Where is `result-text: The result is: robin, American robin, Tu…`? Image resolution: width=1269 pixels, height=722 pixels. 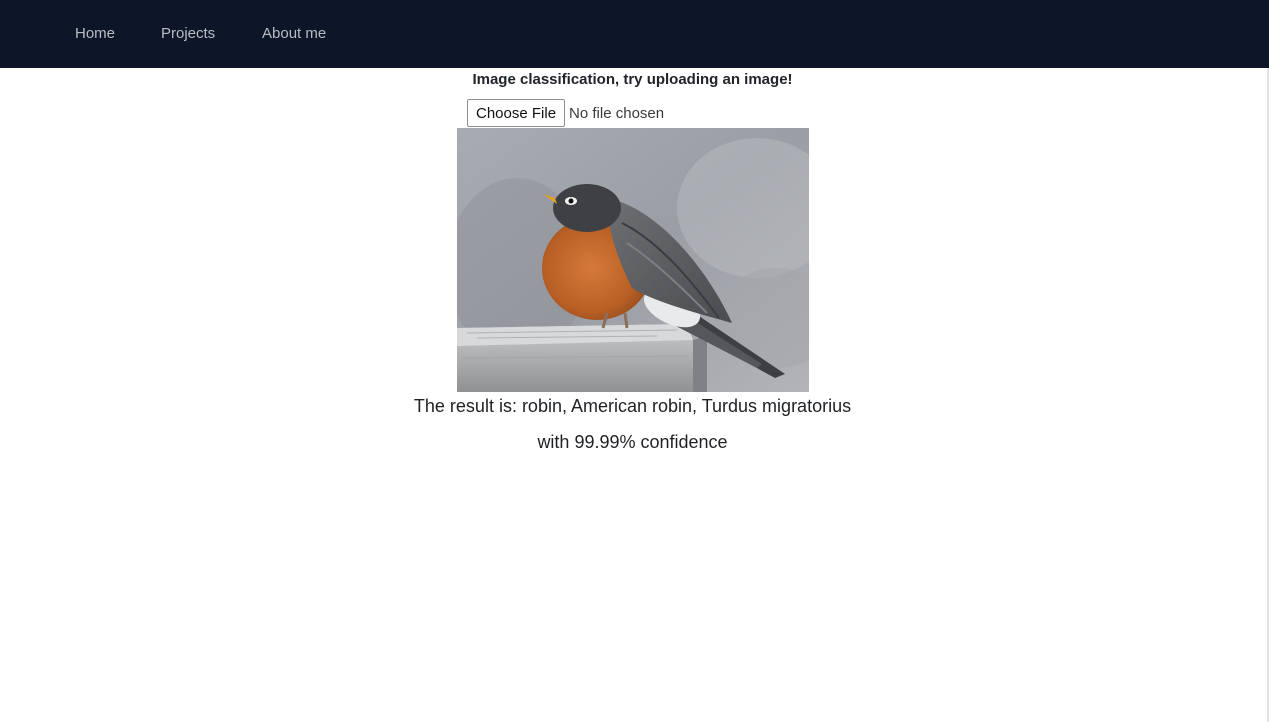 result-text: The result is: robin, American robin, Tu… is located at coordinates (632, 406).